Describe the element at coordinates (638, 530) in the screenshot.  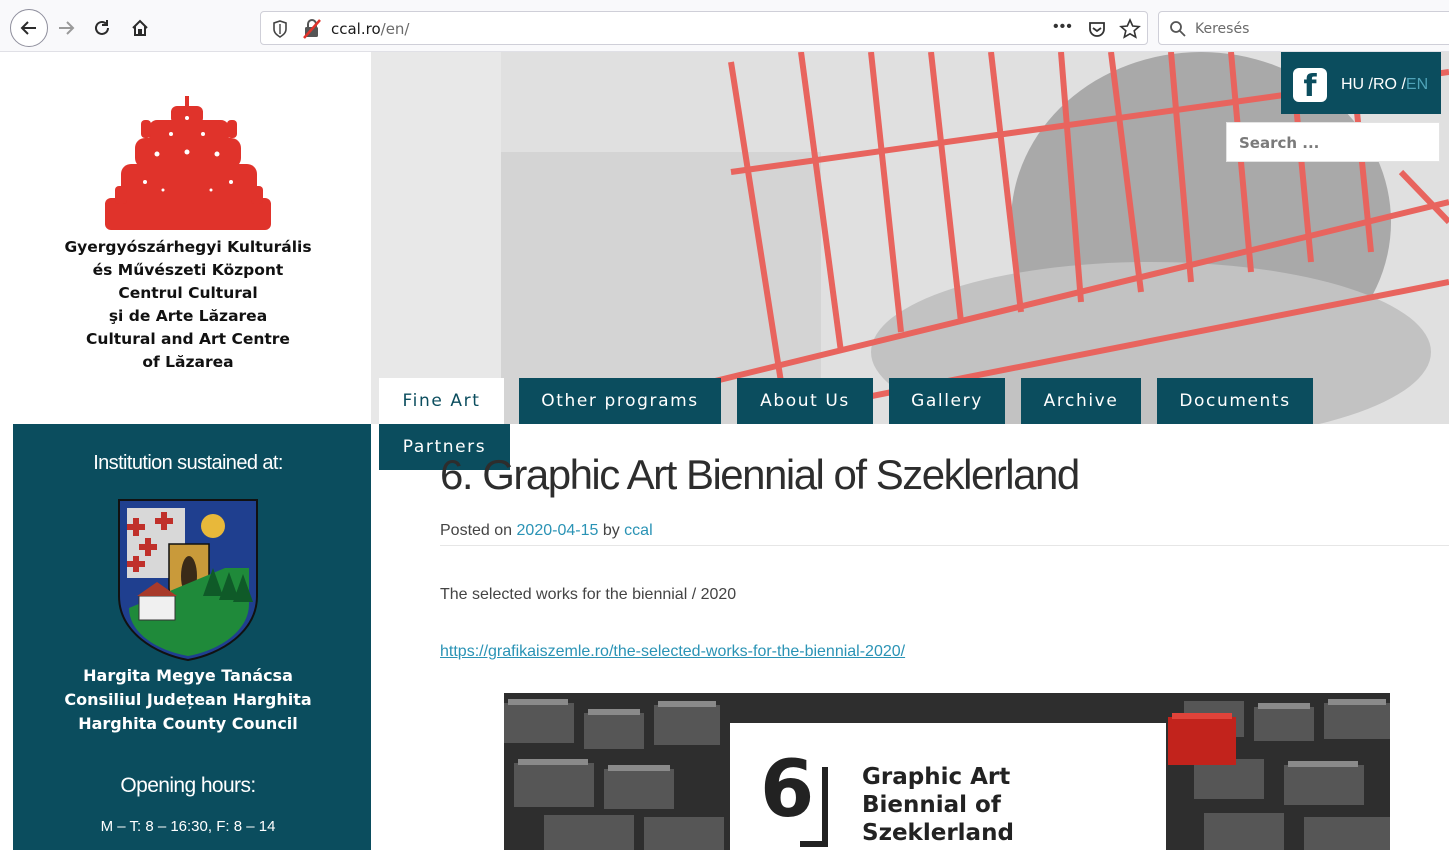
I see `post-author-link: ccal` at that location.